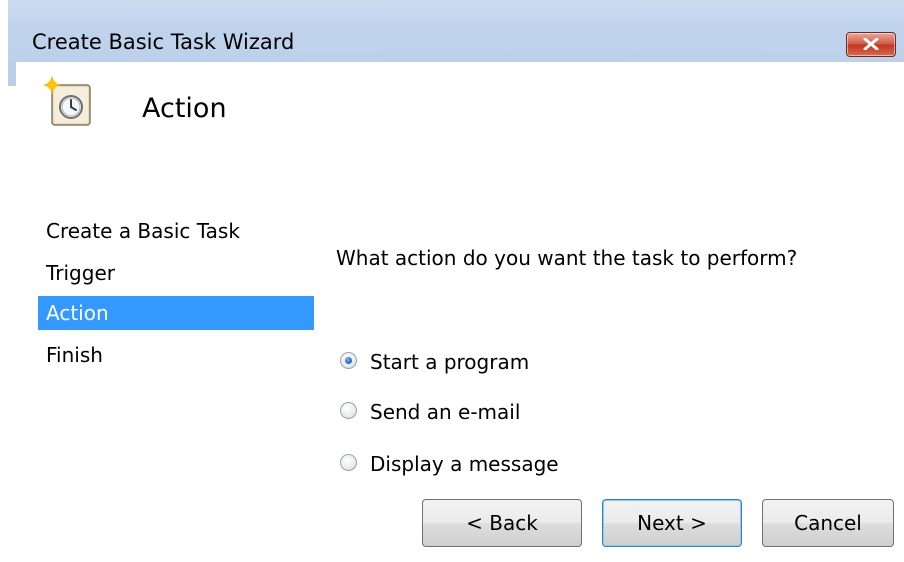 The image size is (904, 562). I want to click on radio-display-message, so click(348, 462).